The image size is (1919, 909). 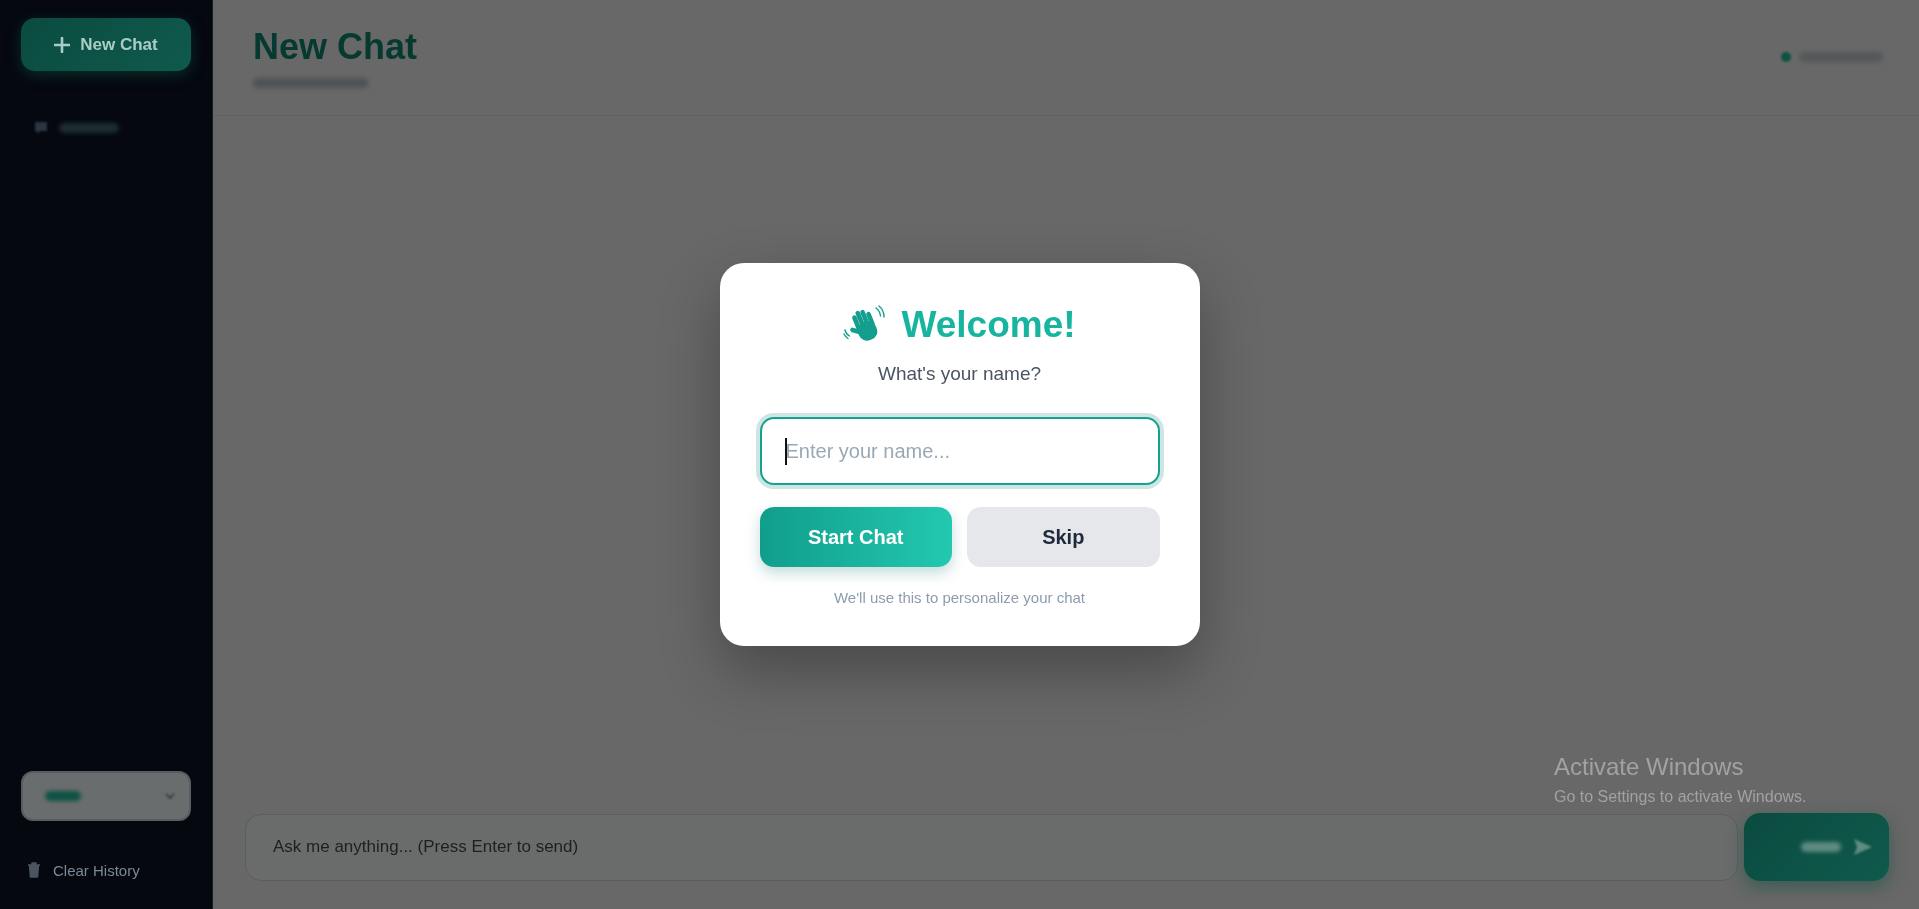 I want to click on chat-bubble-icon, so click(x=41, y=128).